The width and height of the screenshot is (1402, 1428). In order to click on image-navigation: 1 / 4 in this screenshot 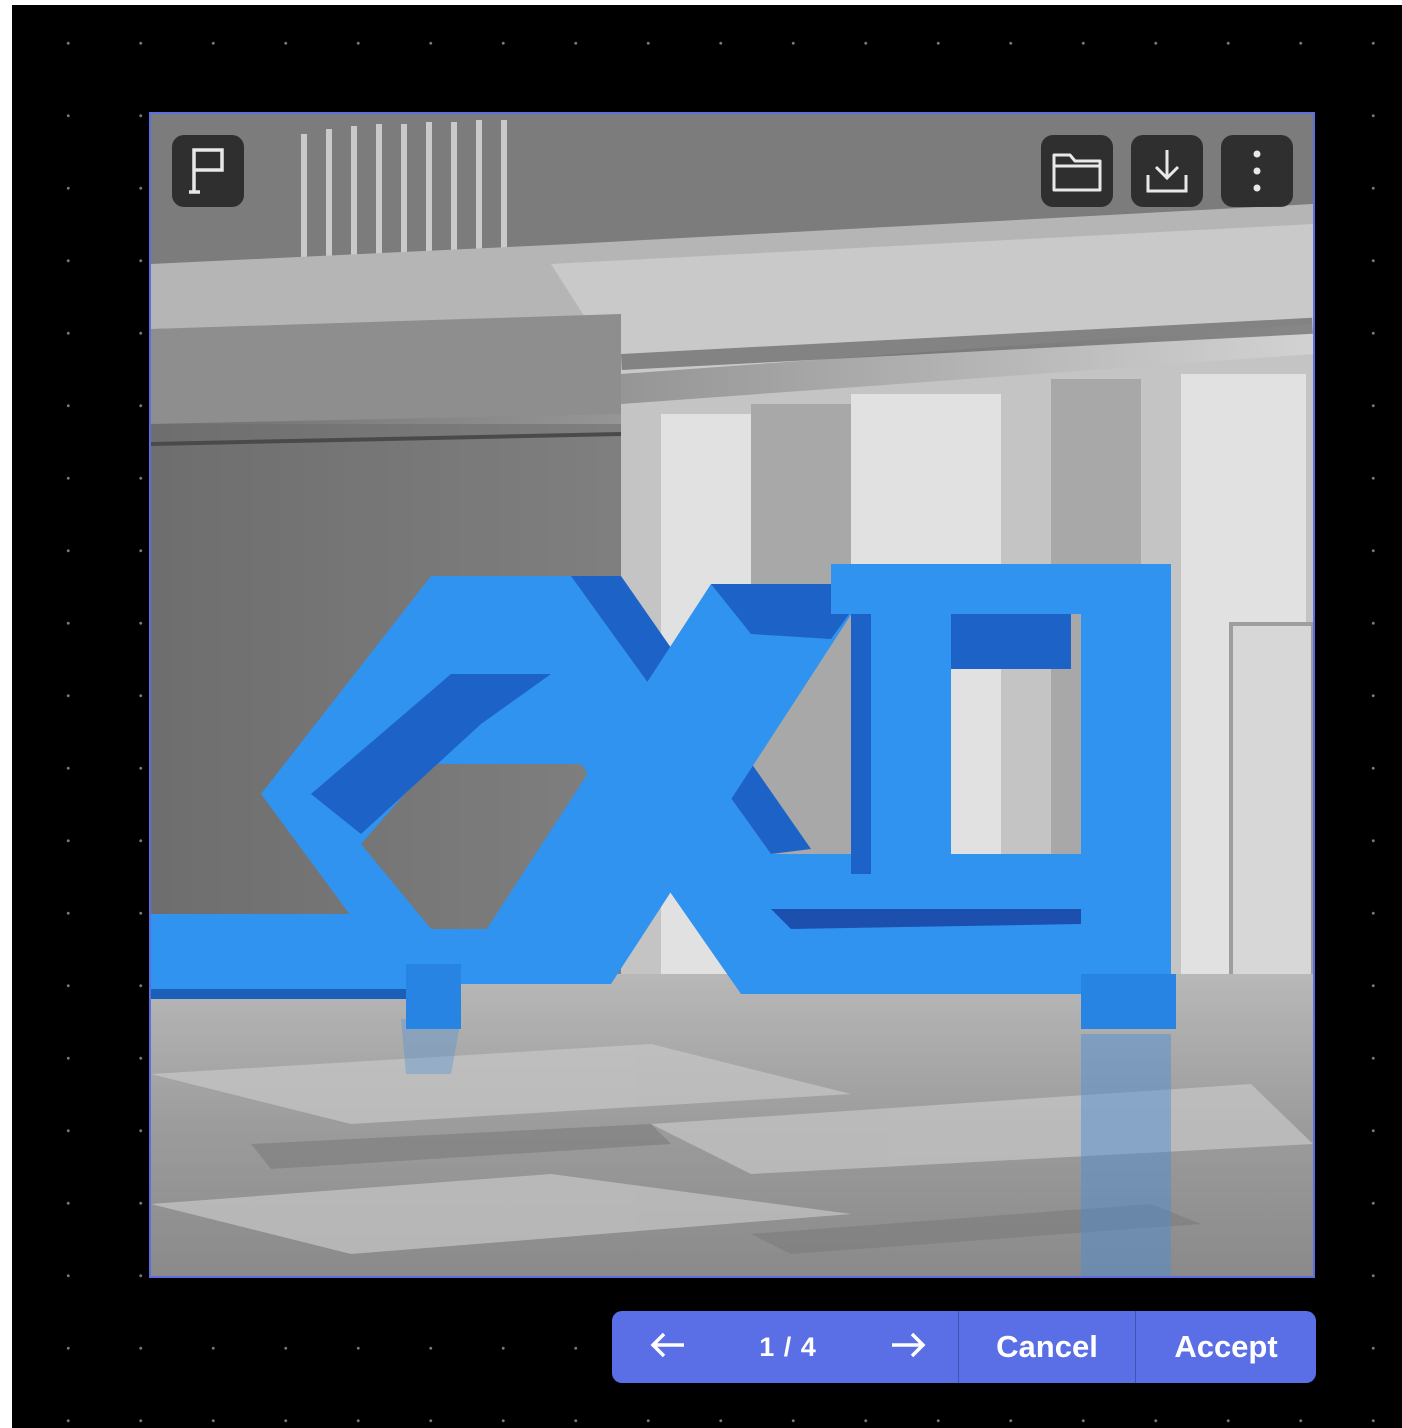, I will do `click(785, 1347)`.